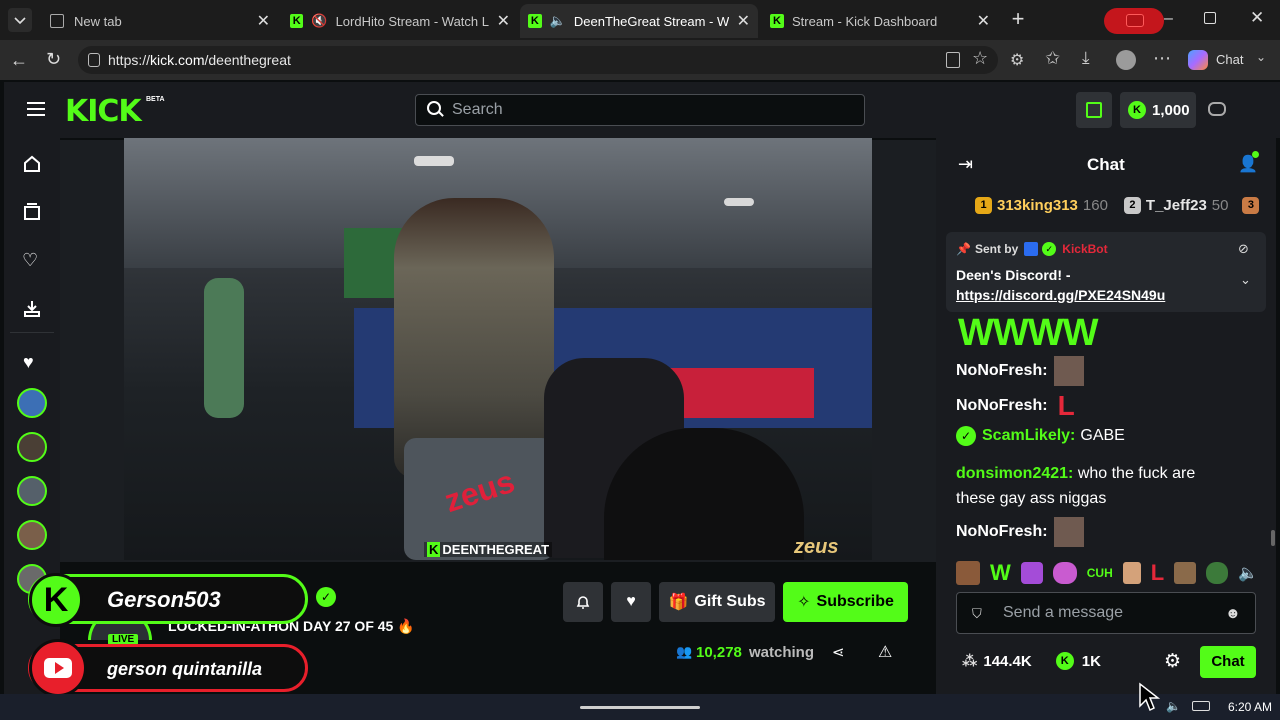 This screenshot has height=720, width=1280. I want to click on report-warning-icon: ⚠, so click(885, 652).